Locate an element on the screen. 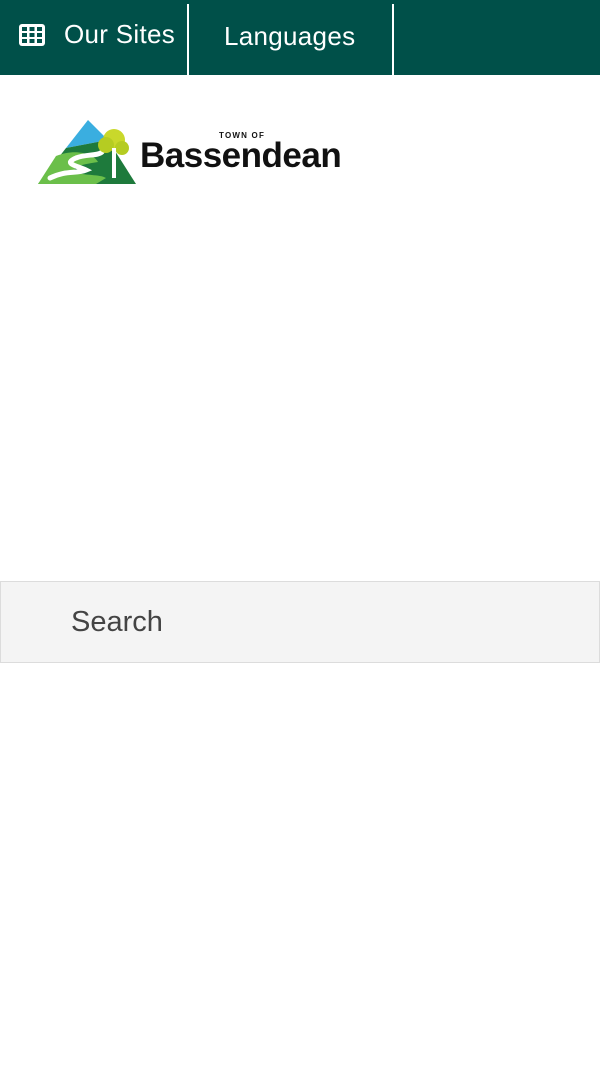 The height and width of the screenshot is (1065, 600). town-logo-mark-icon is located at coordinates (87, 152).